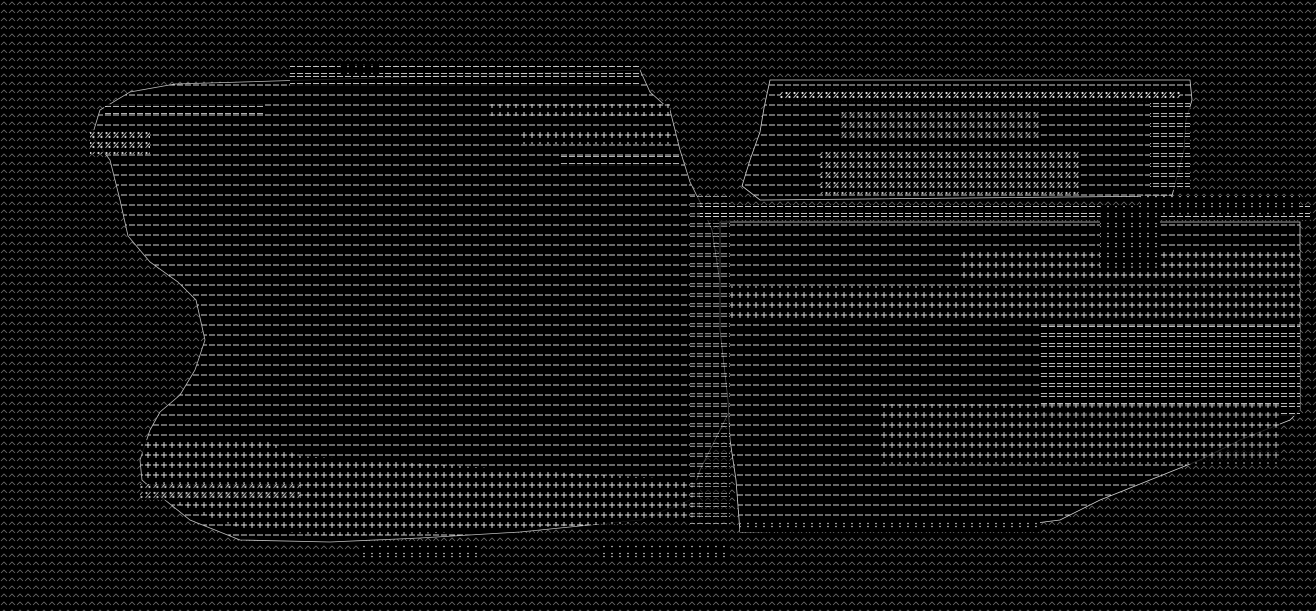 The image size is (1316, 611). What do you see at coordinates (360, 69) in the screenshot?
I see `left-top-dots` at bounding box center [360, 69].